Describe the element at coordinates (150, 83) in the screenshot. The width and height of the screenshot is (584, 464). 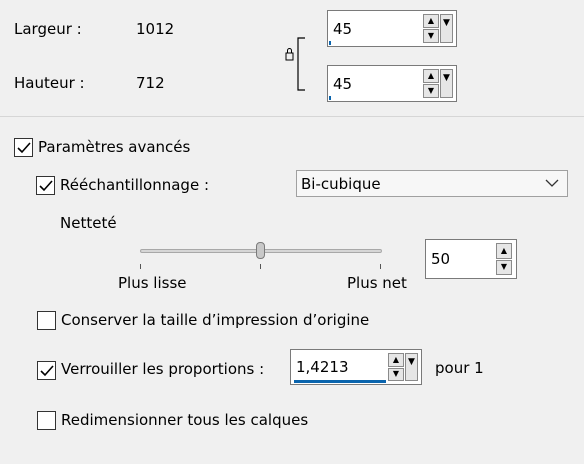
I see `height-value: 712` at that location.